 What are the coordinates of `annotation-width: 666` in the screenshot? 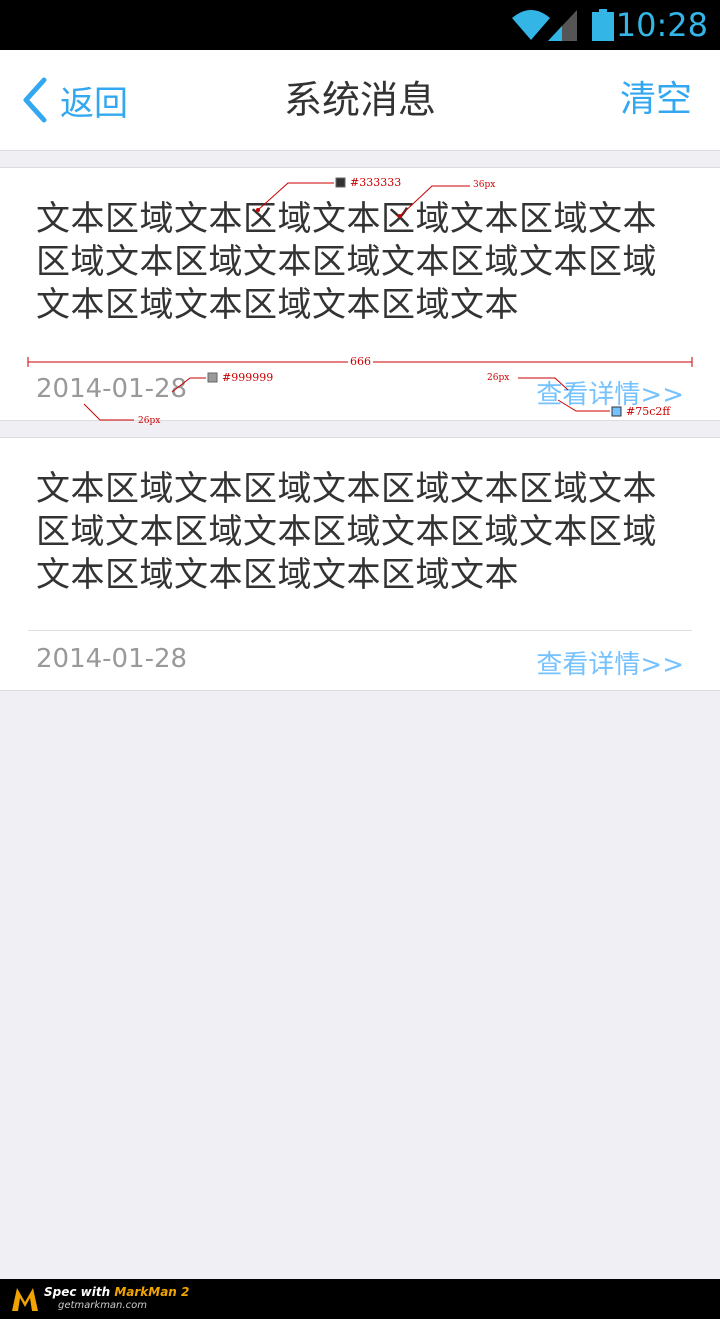 It's located at (360, 361).